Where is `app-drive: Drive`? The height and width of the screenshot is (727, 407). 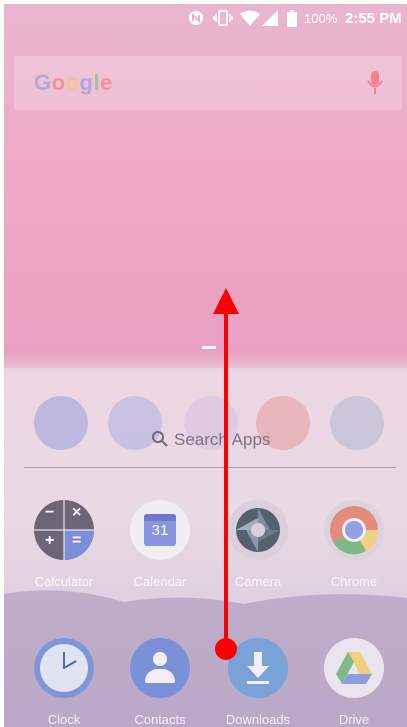
app-drive: Drive is located at coordinates (354, 682).